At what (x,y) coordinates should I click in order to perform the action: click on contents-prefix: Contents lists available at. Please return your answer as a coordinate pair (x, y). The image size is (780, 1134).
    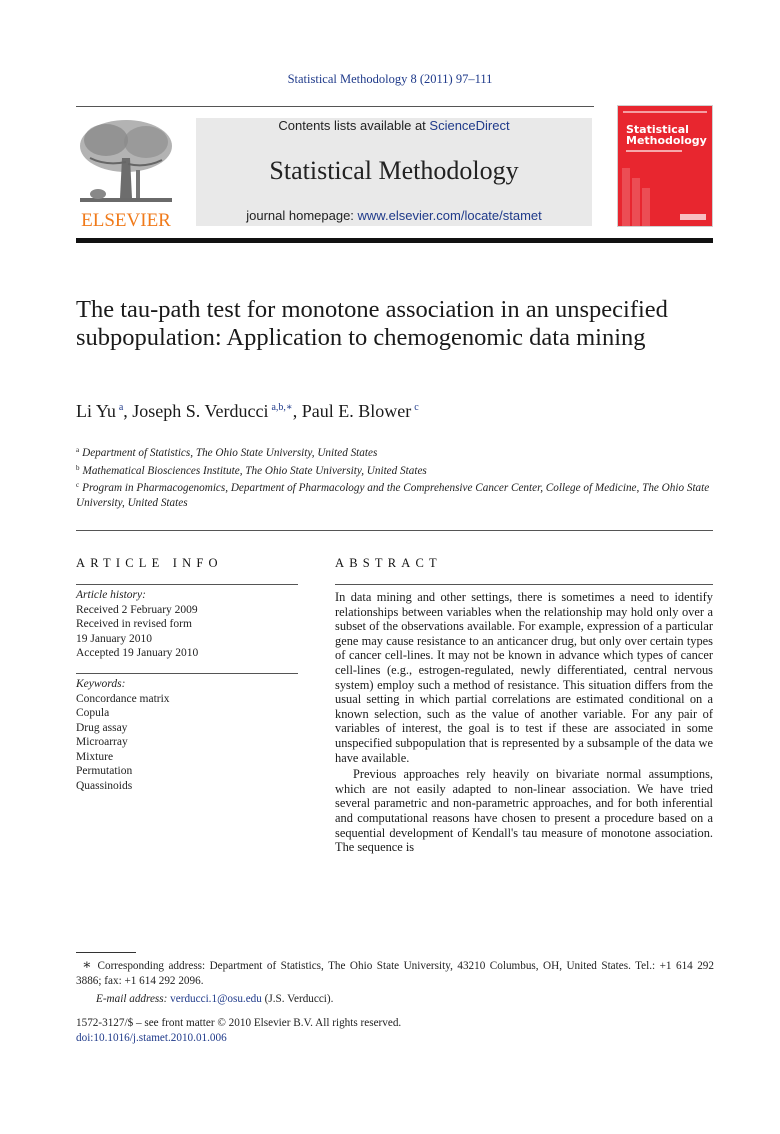
    Looking at the image, I should click on (354, 125).